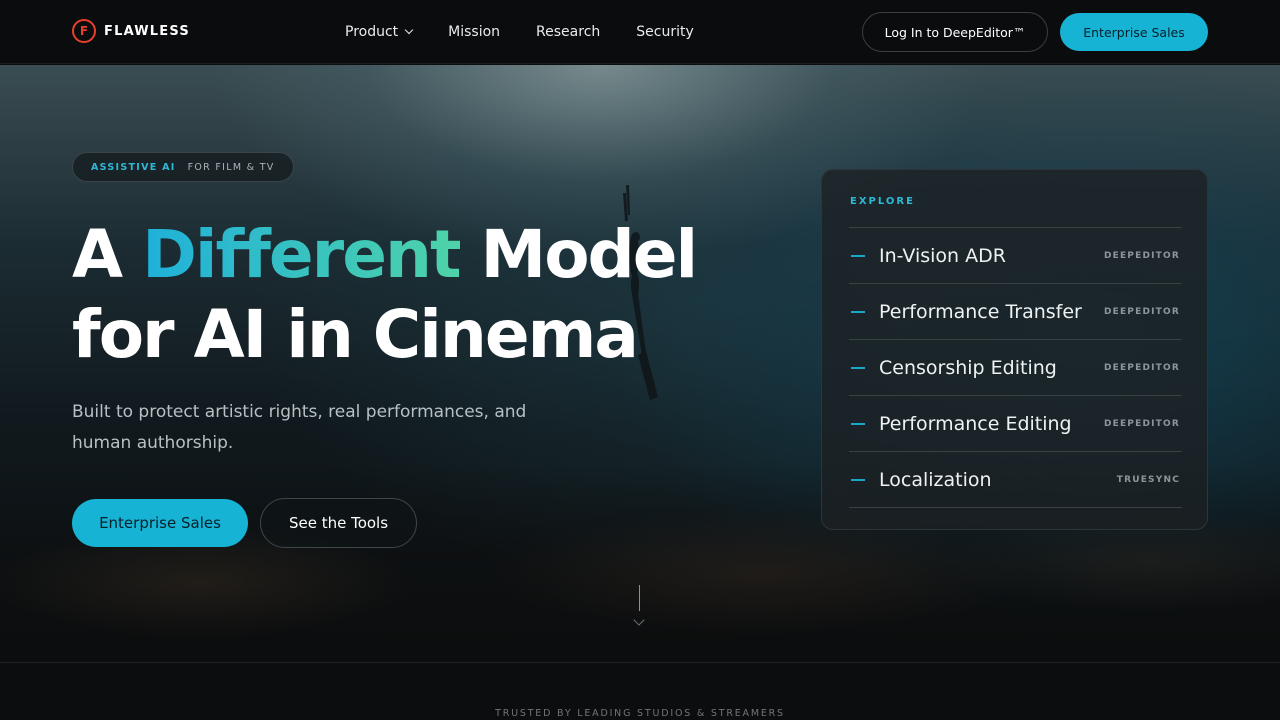  What do you see at coordinates (882, 201) in the screenshot?
I see `explore-title: EXPLORE` at bounding box center [882, 201].